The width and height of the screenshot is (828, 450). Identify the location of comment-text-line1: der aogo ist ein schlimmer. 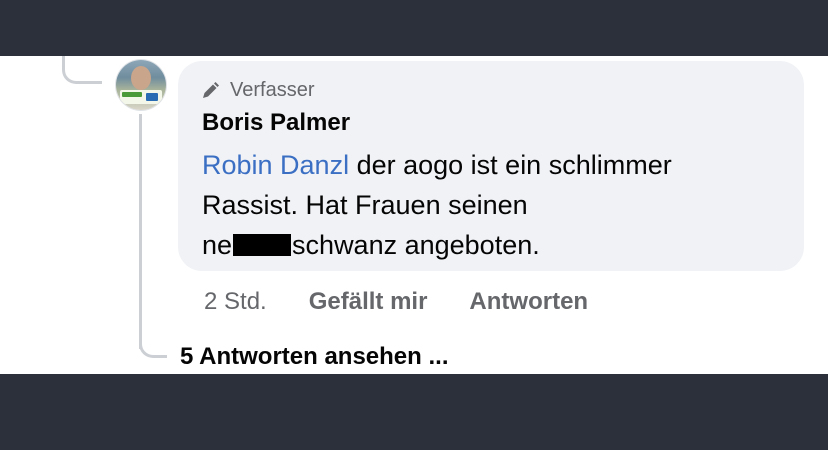
(510, 165).